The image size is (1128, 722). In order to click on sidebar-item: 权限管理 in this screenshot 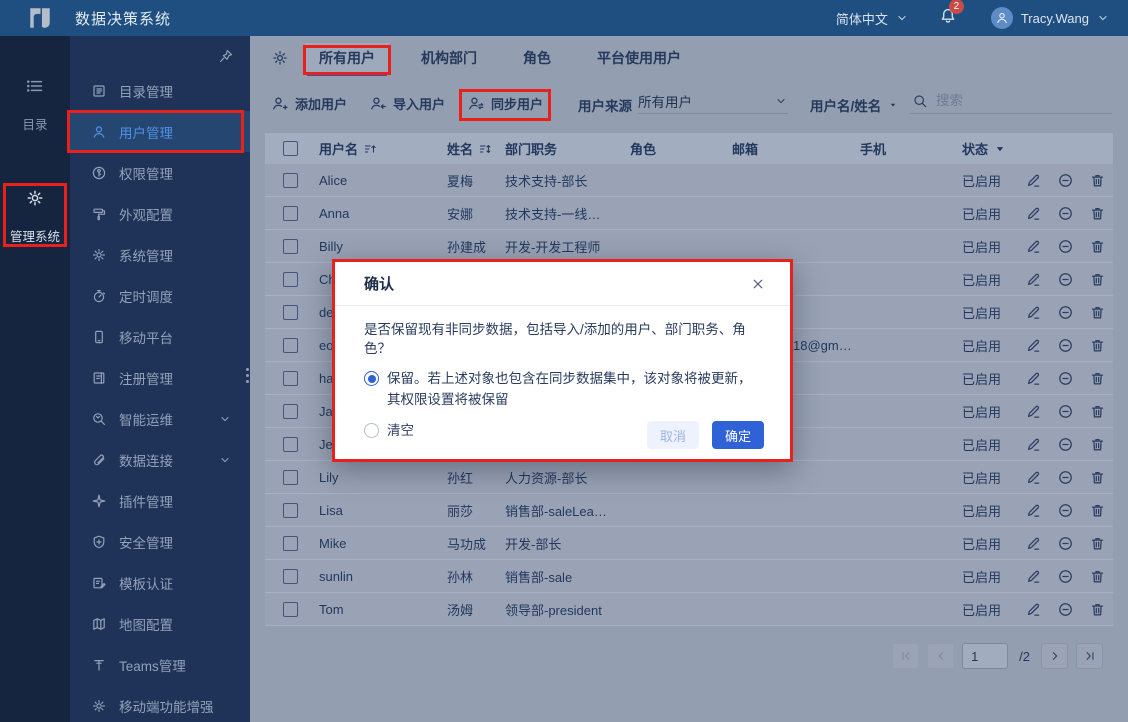, I will do `click(160, 172)`.